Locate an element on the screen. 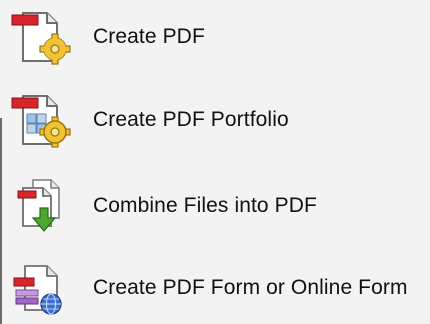  menu-item-label: Combine Files into PDF is located at coordinates (205, 205).